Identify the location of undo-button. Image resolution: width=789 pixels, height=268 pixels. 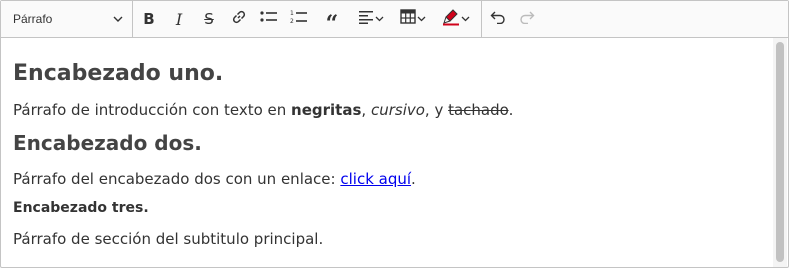
(498, 19).